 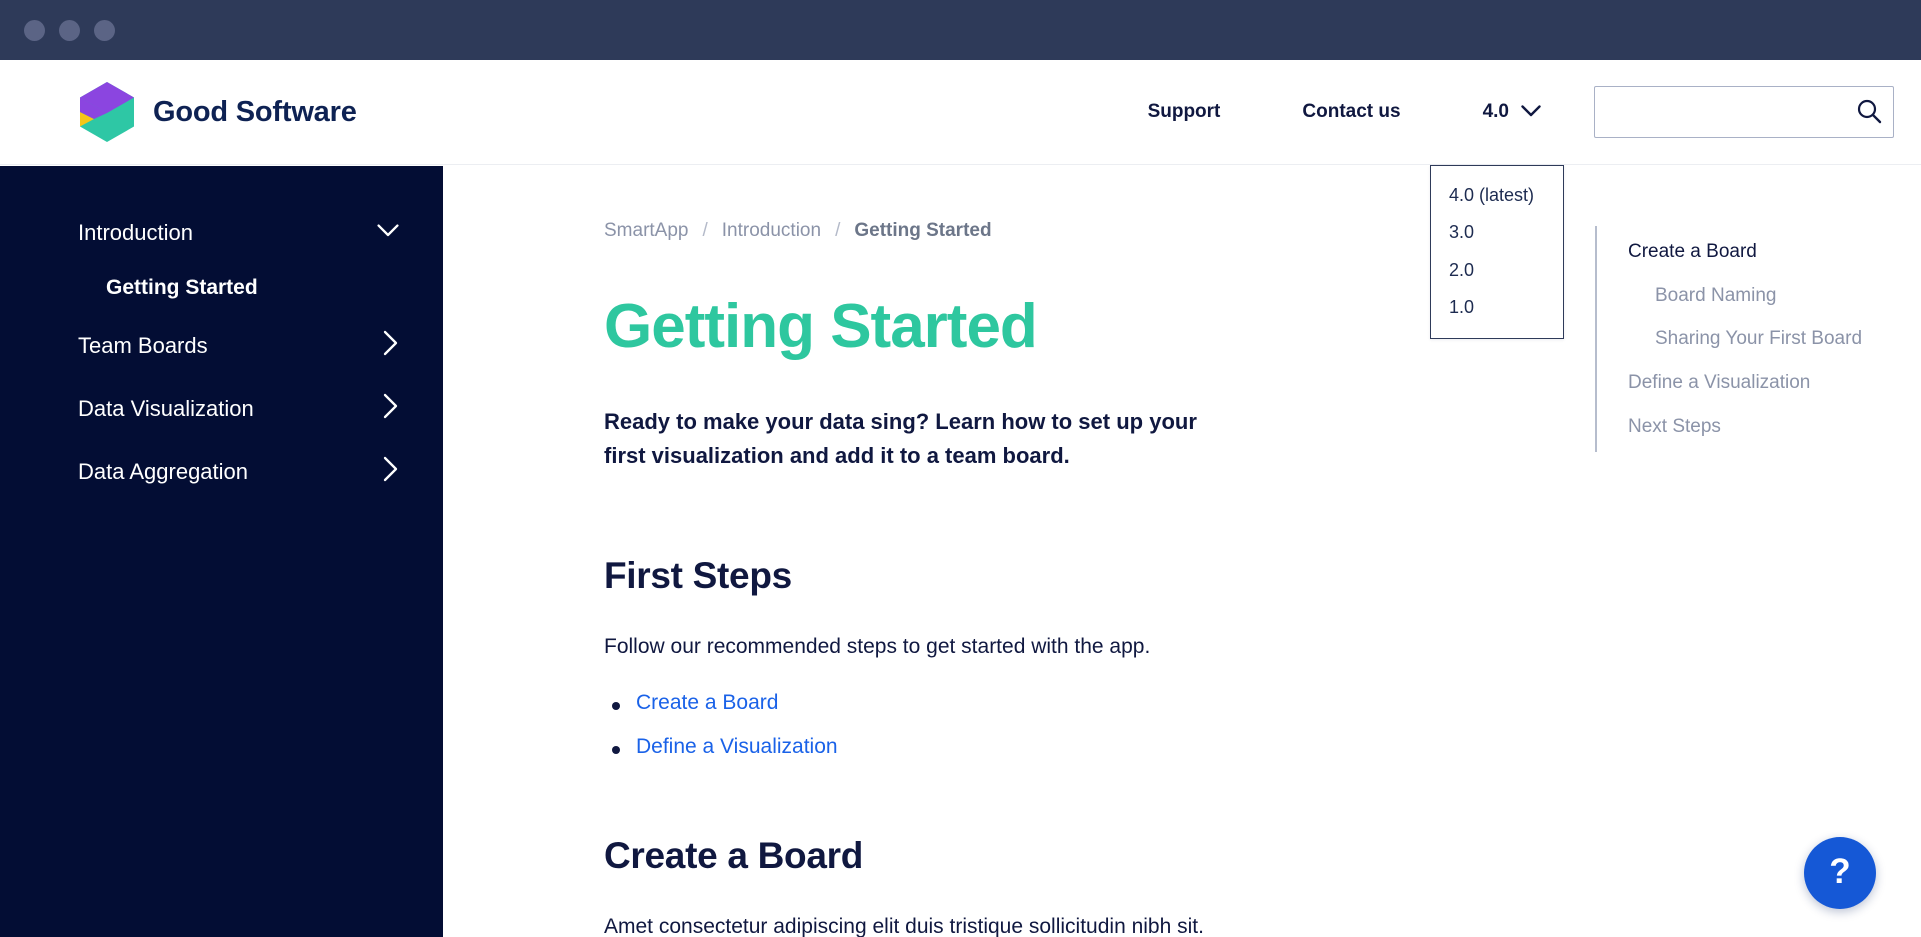 What do you see at coordinates (34, 30) in the screenshot?
I see `close-dot` at bounding box center [34, 30].